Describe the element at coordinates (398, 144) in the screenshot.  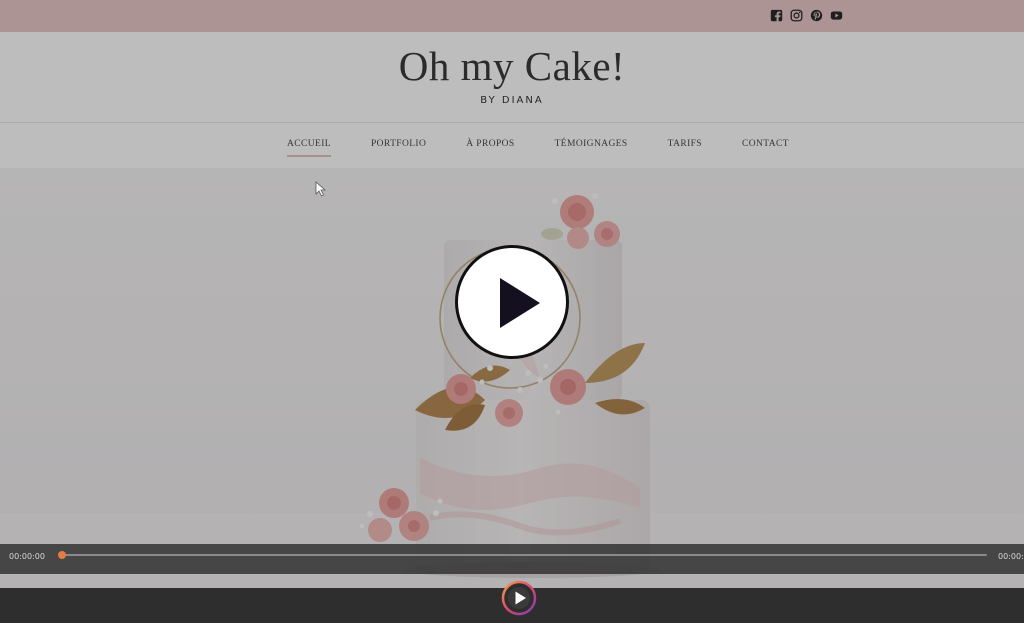
I see `nav-item-portfolio: PORTFOLIO` at that location.